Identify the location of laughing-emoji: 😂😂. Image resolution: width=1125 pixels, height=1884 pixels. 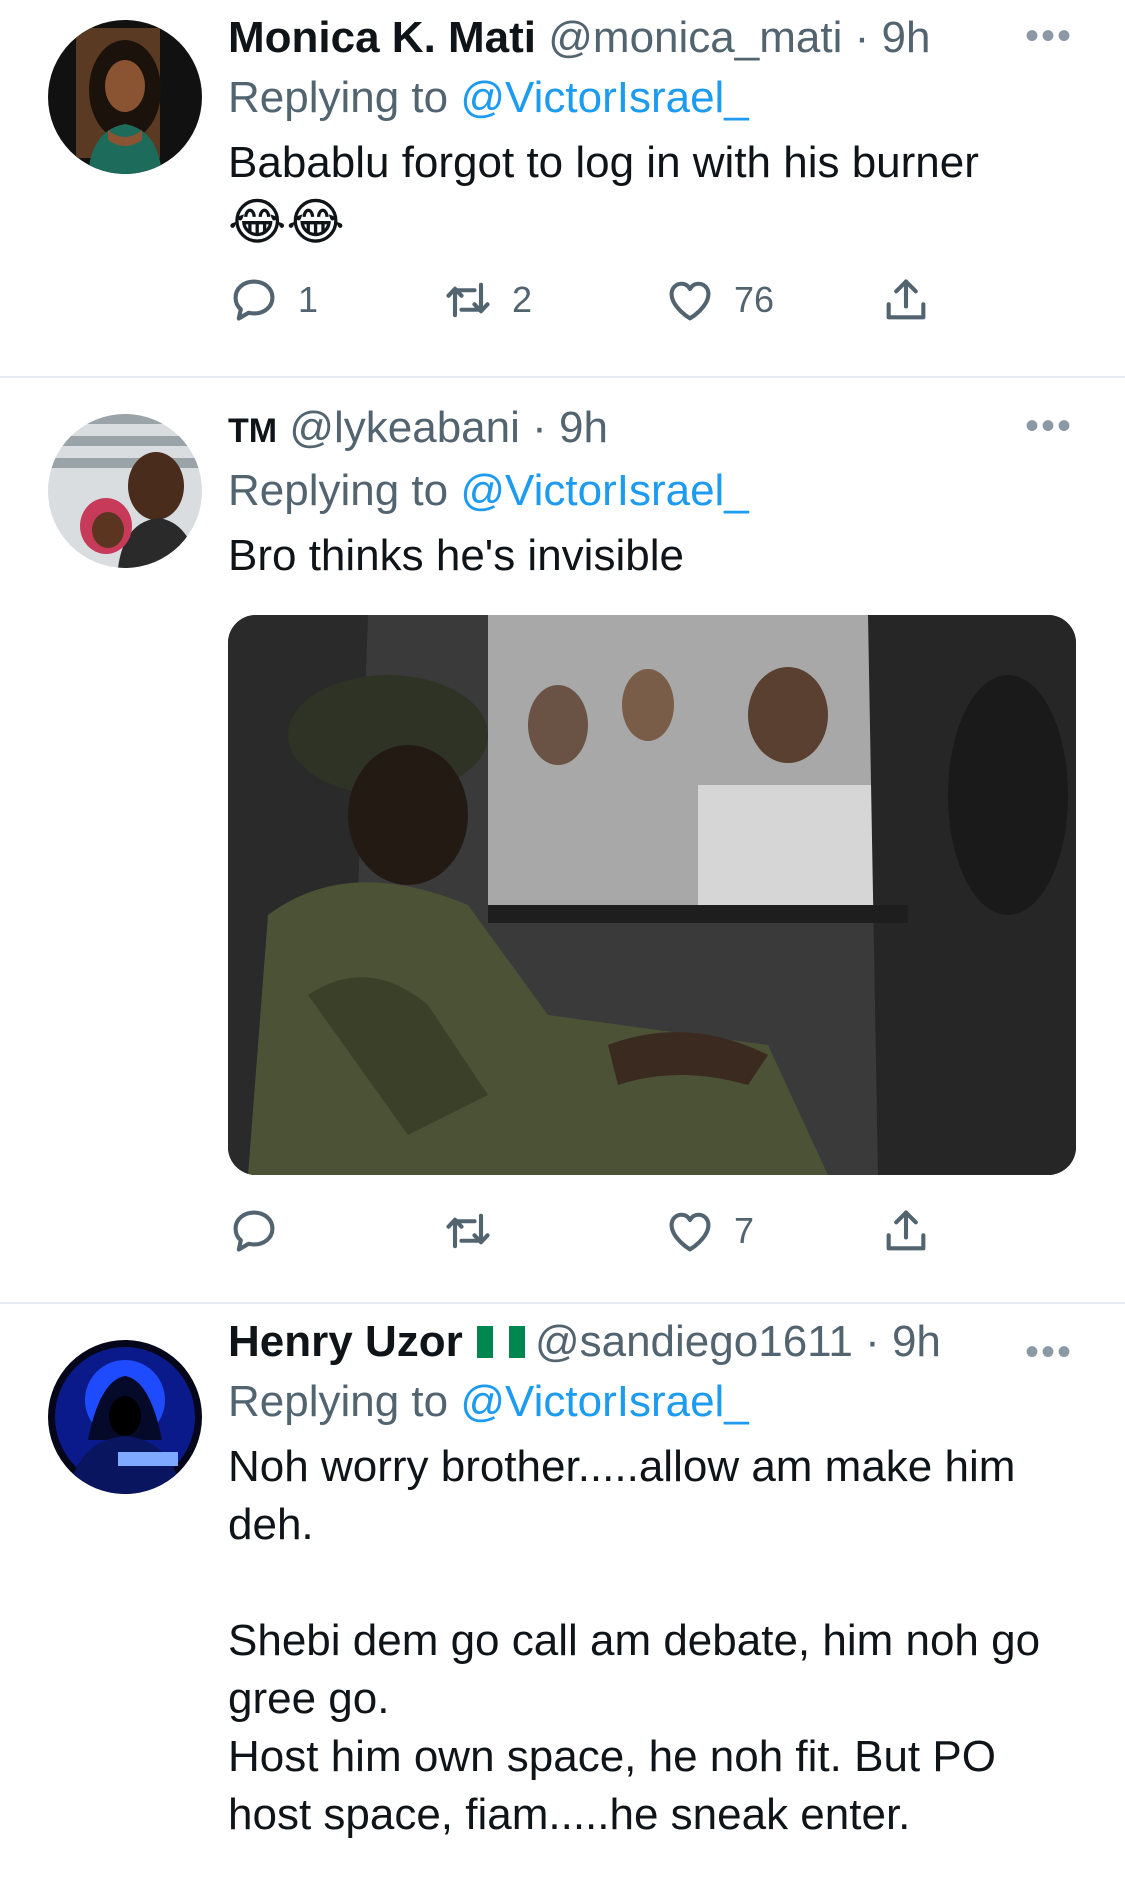
(286, 222).